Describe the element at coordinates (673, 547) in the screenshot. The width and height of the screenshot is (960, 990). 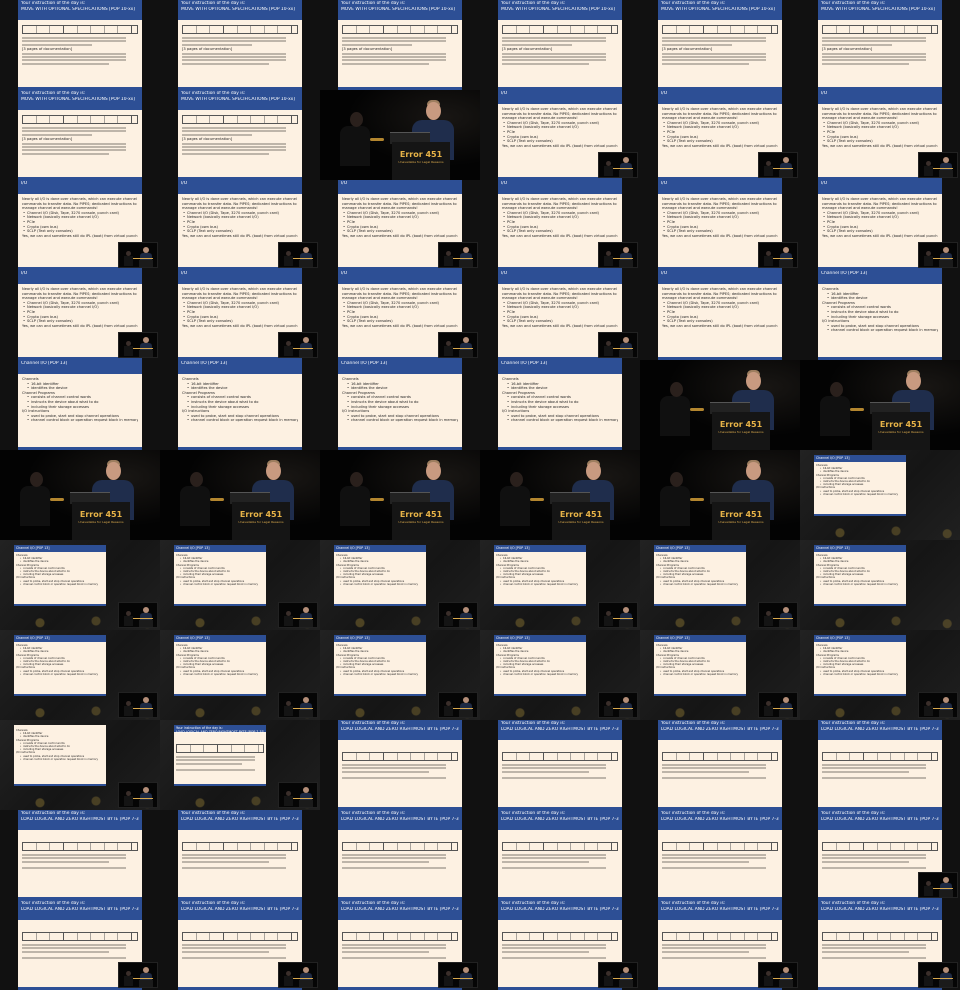
I see `slide-title: Channel I/O [POP 13]` at that location.